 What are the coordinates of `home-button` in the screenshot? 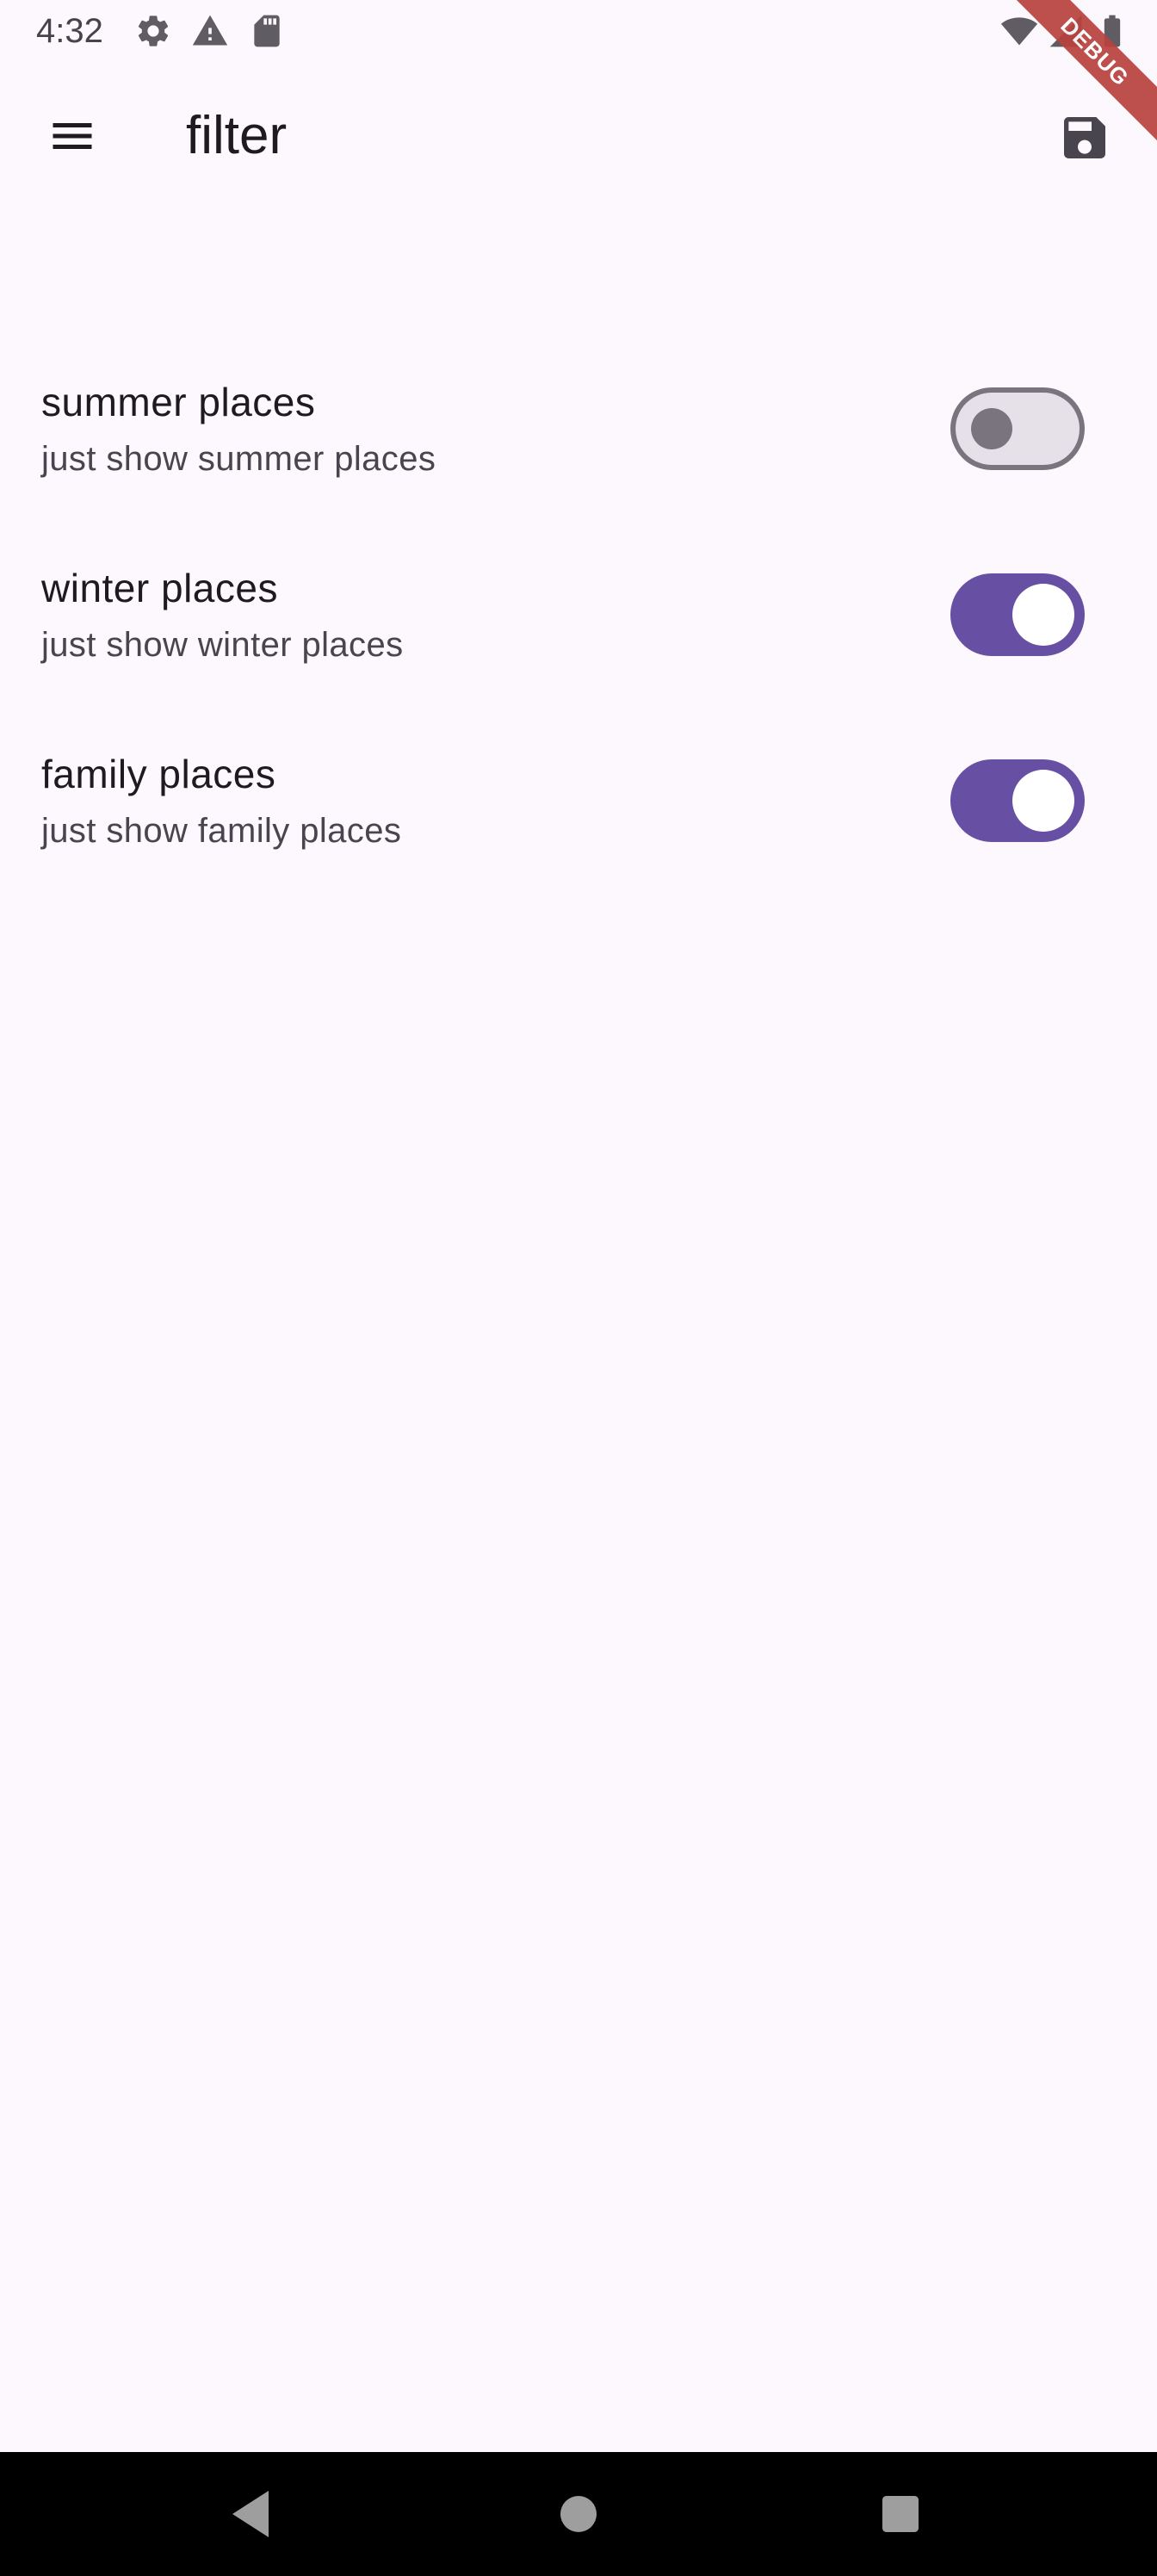 It's located at (579, 2514).